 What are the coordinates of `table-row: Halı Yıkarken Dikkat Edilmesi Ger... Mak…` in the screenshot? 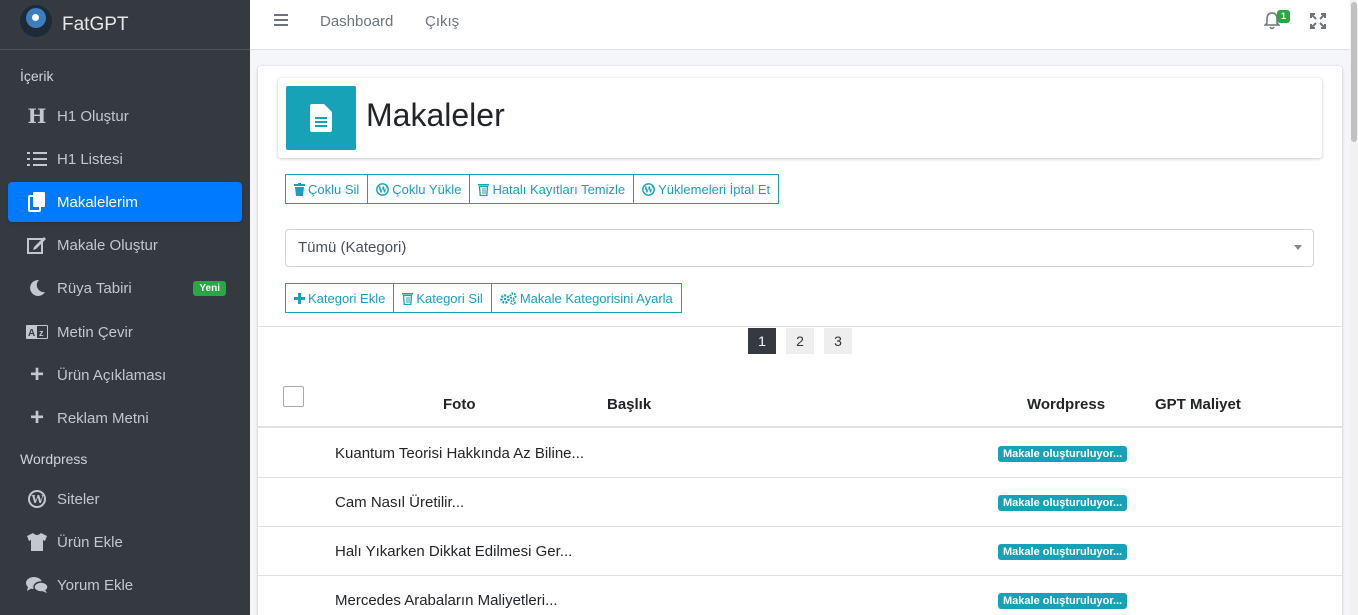 It's located at (800, 551).